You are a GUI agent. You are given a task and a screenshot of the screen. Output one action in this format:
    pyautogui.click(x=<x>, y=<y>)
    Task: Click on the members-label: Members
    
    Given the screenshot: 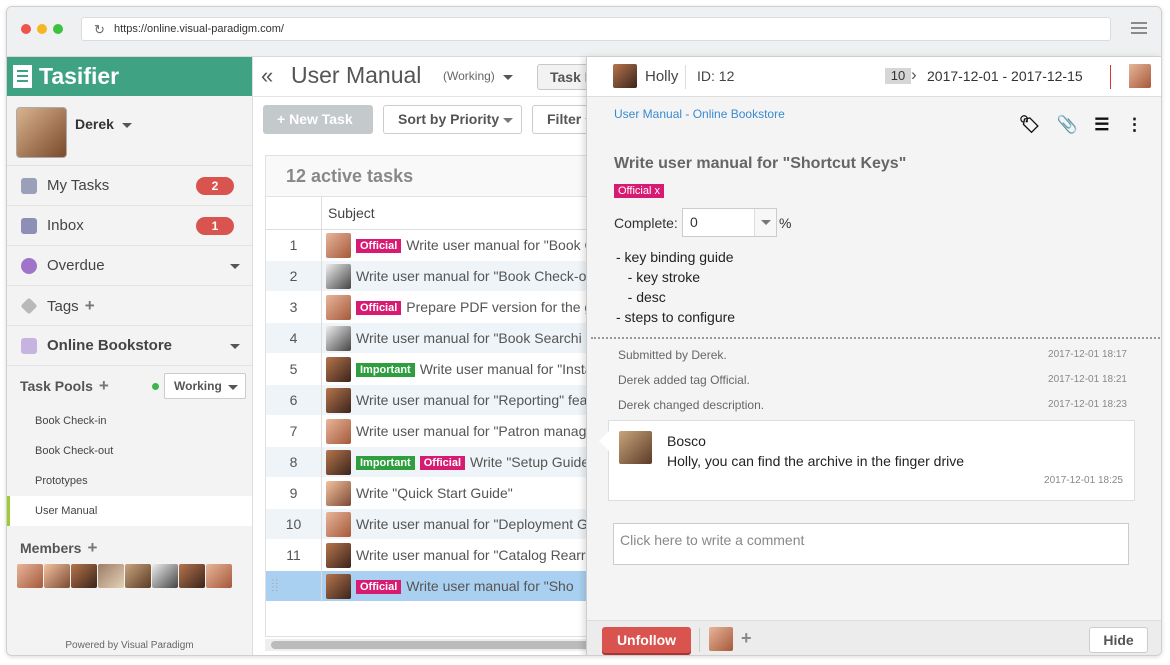 What is the action you would take?
    pyautogui.click(x=51, y=548)
    